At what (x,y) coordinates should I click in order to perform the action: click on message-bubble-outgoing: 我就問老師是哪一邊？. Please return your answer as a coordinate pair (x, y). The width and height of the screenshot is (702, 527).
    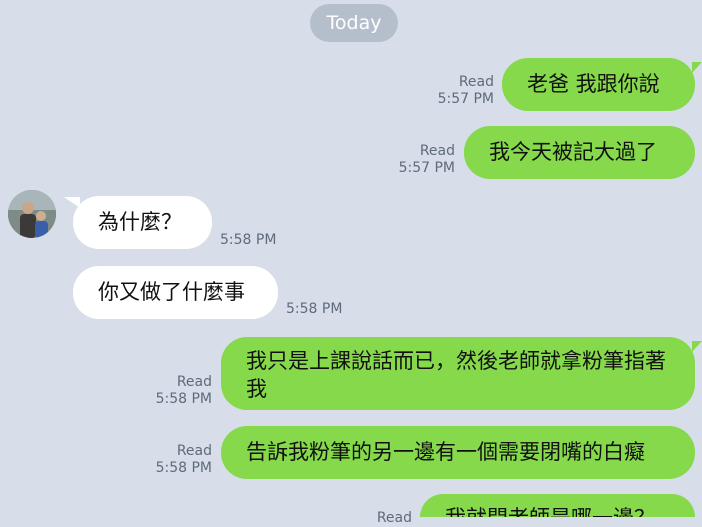
    Looking at the image, I should click on (557, 505).